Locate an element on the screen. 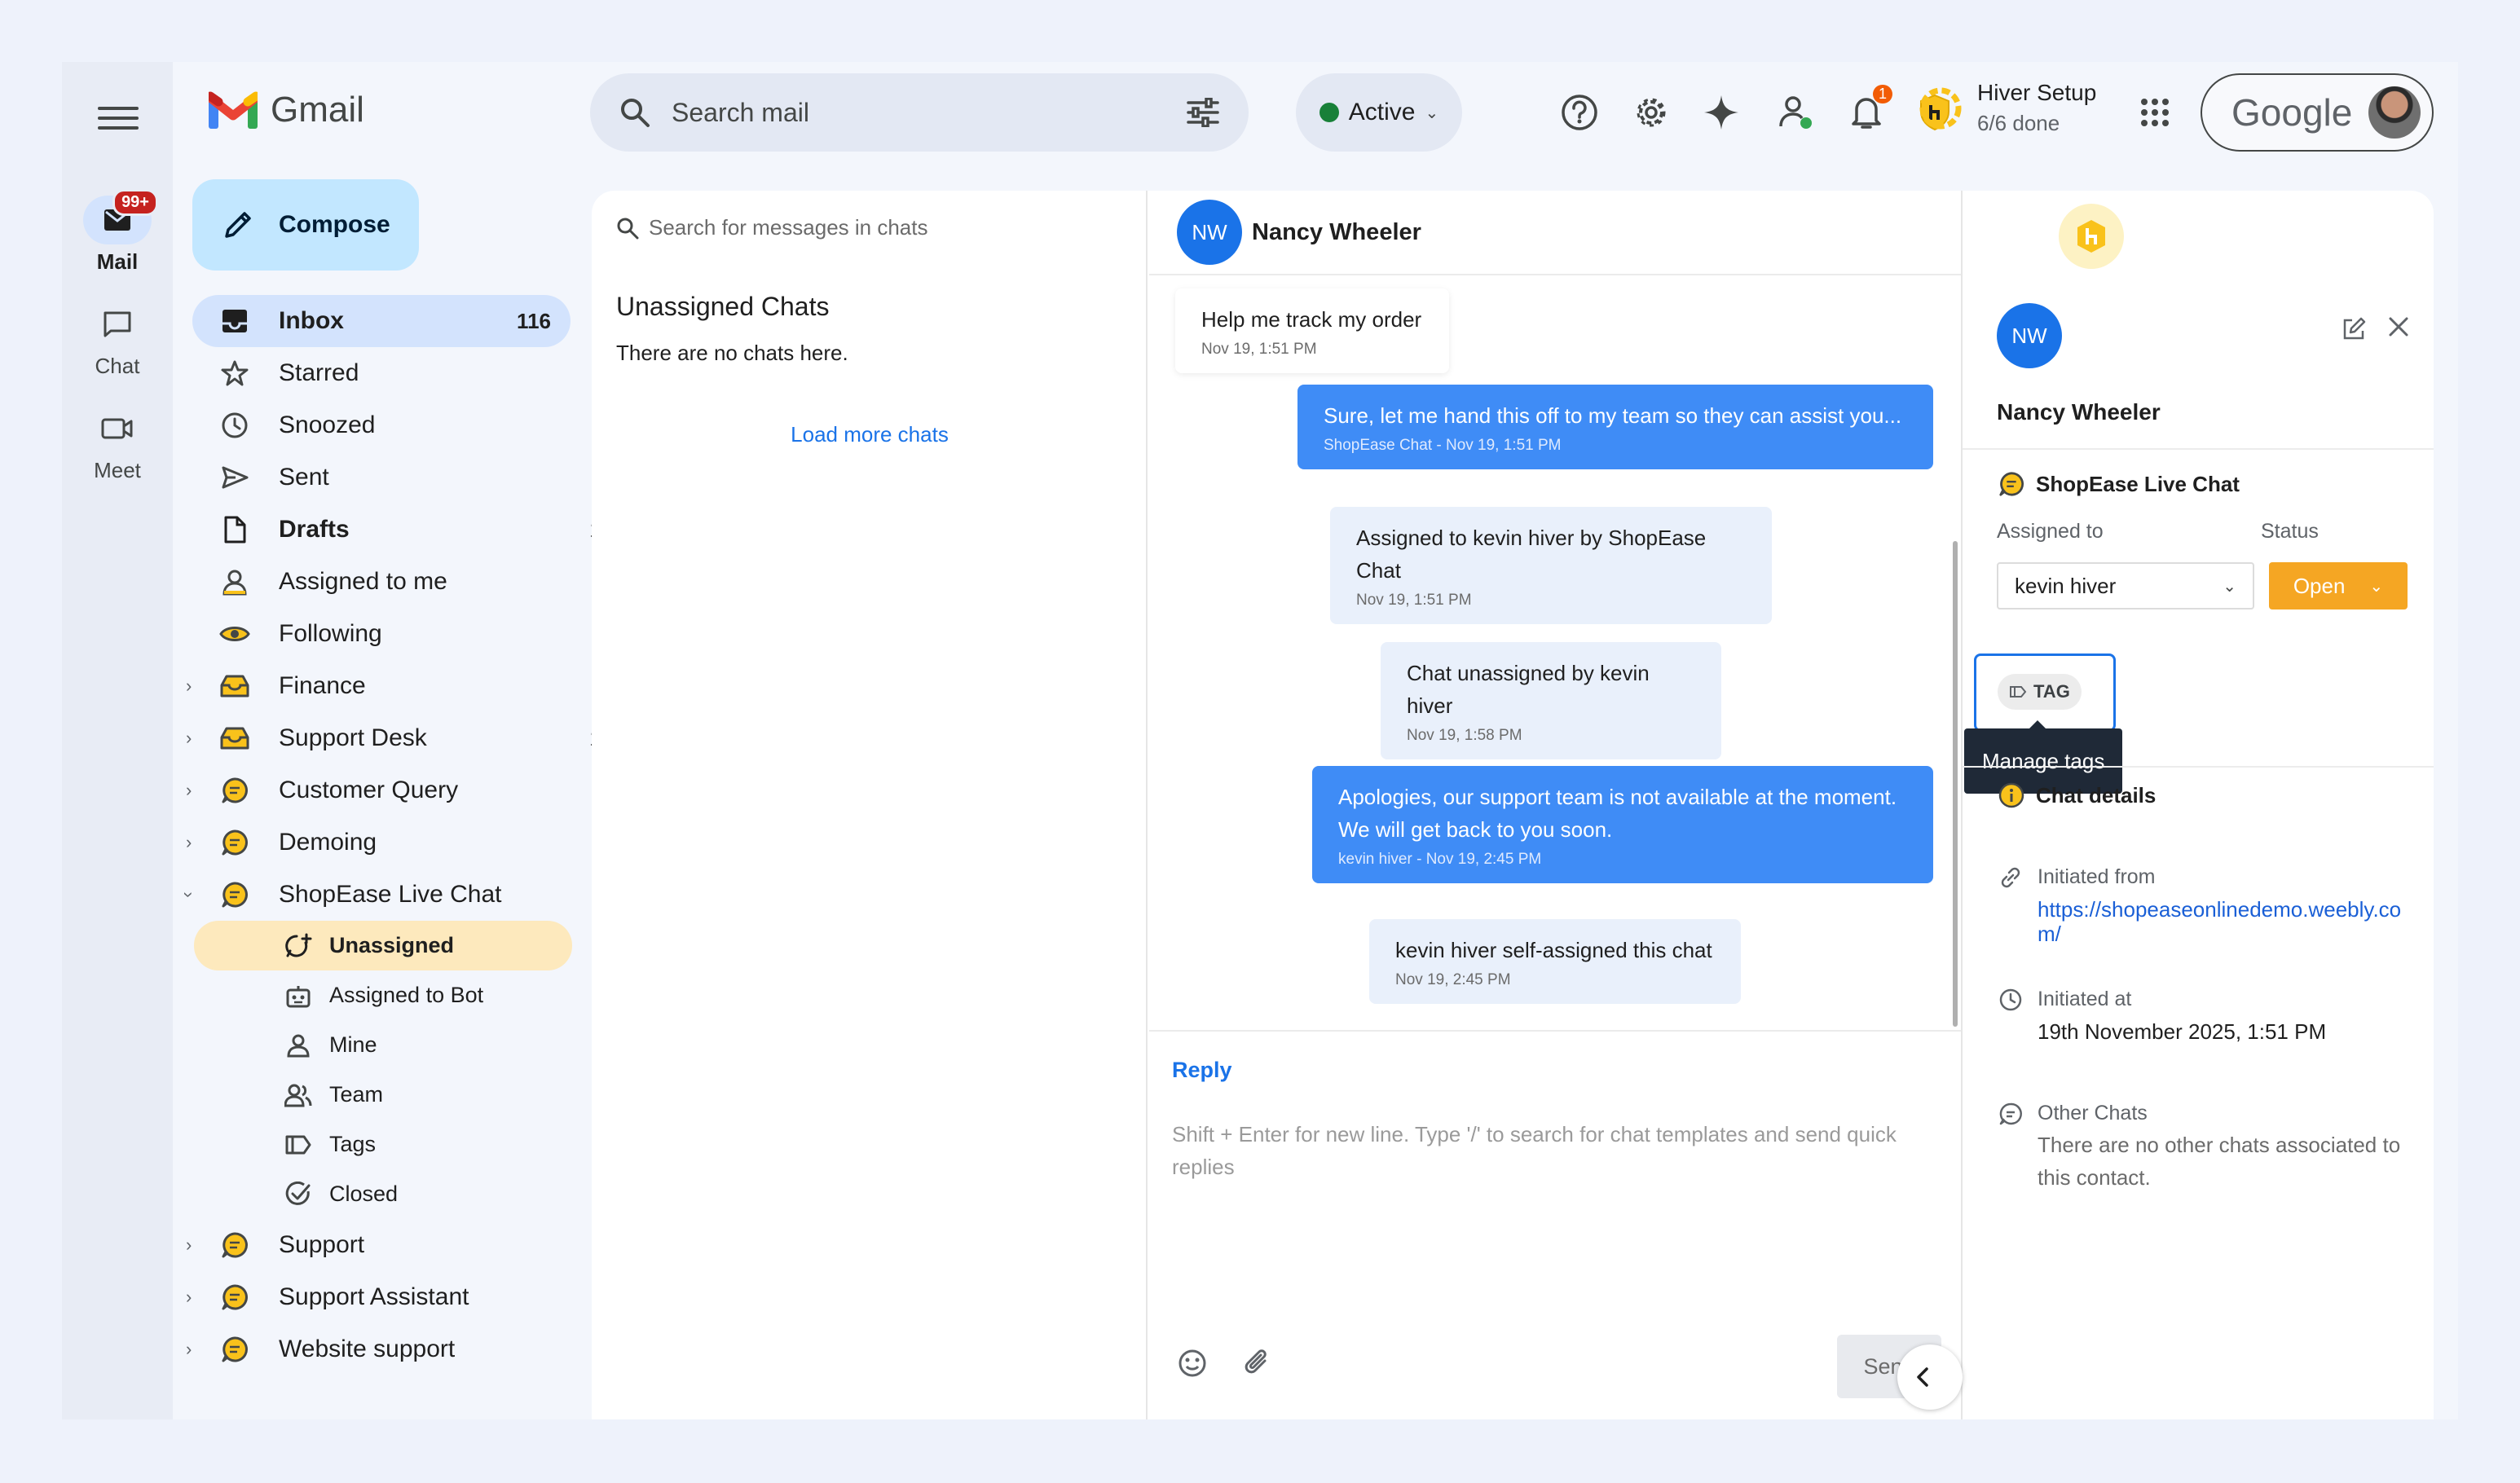 The height and width of the screenshot is (1483, 2520). load-more-chats-link: Load more chats is located at coordinates (870, 435).